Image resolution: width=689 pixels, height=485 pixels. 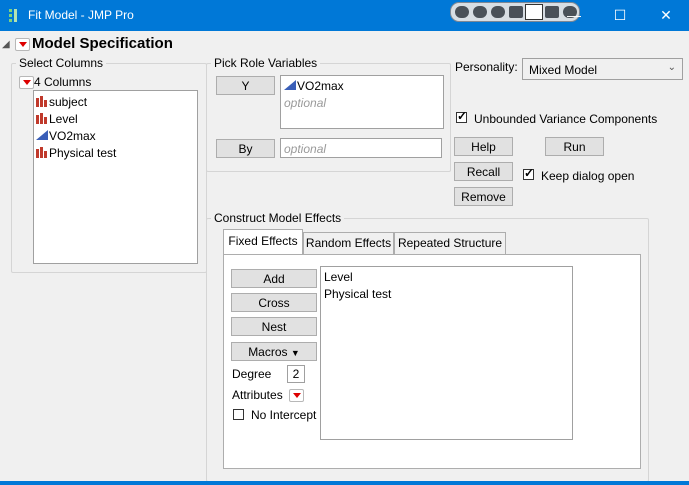 I want to click on effect-item-physical-test: Physical test, so click(x=357, y=294).